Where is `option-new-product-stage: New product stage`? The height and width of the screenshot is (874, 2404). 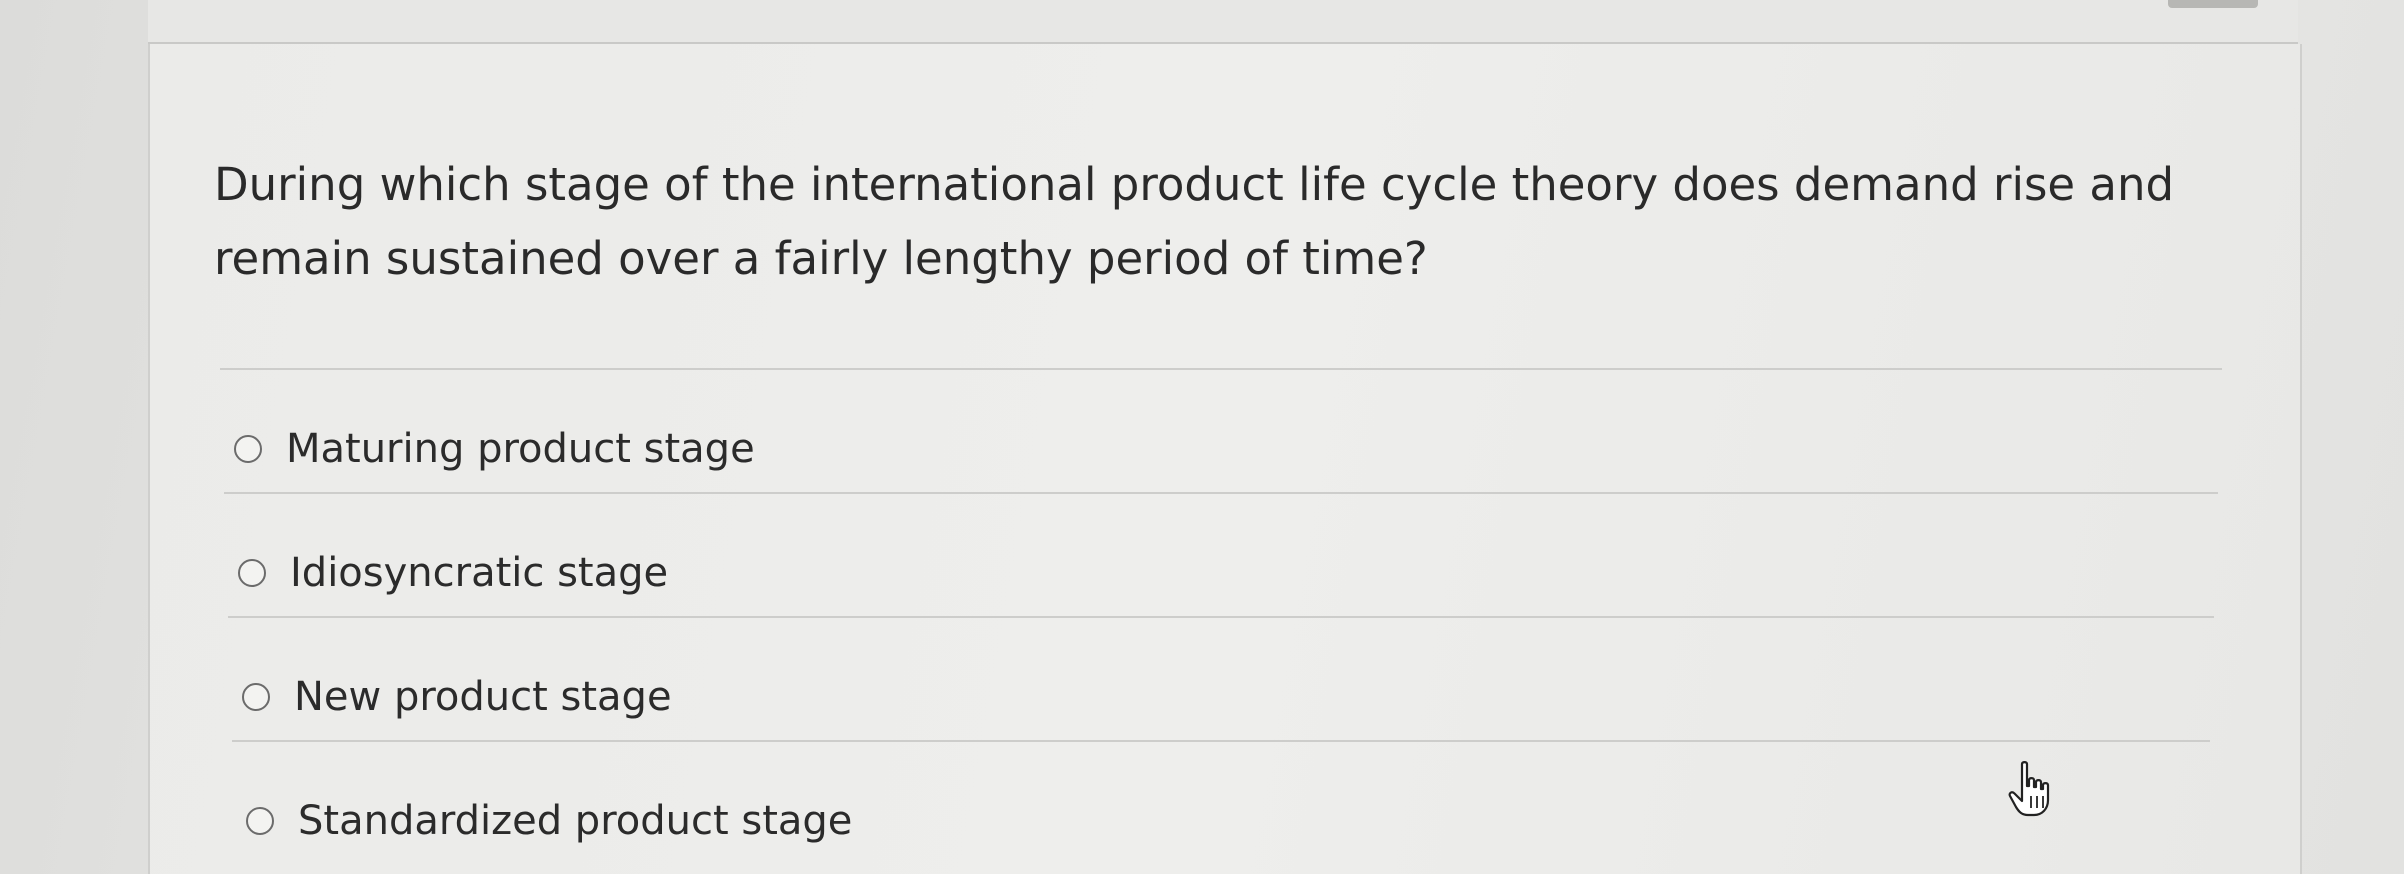
option-new-product-stage: New product stage is located at coordinates (457, 697).